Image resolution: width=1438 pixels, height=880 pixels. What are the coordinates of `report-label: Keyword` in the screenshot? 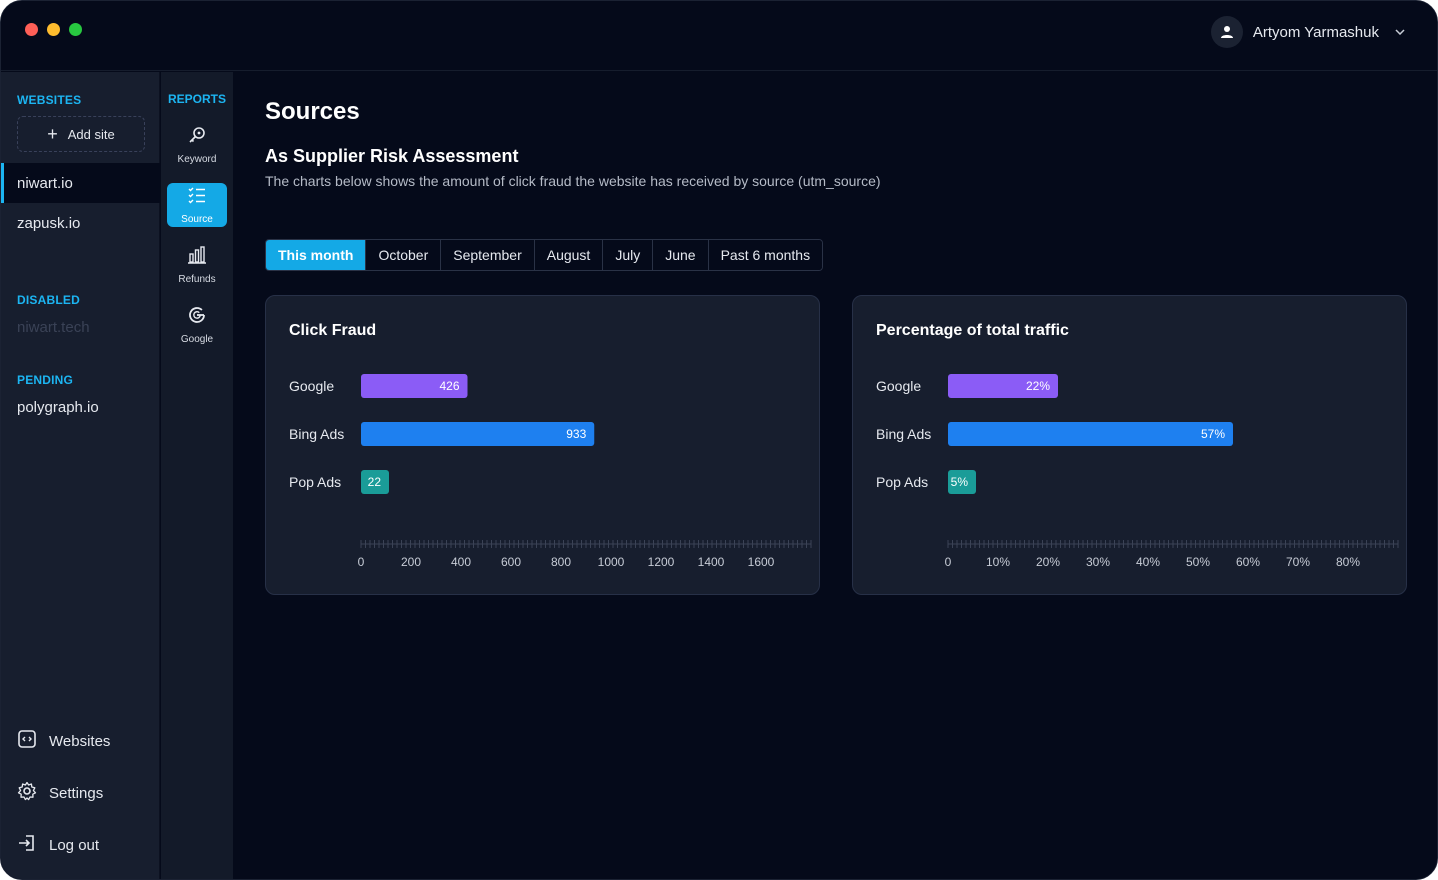 It's located at (197, 159).